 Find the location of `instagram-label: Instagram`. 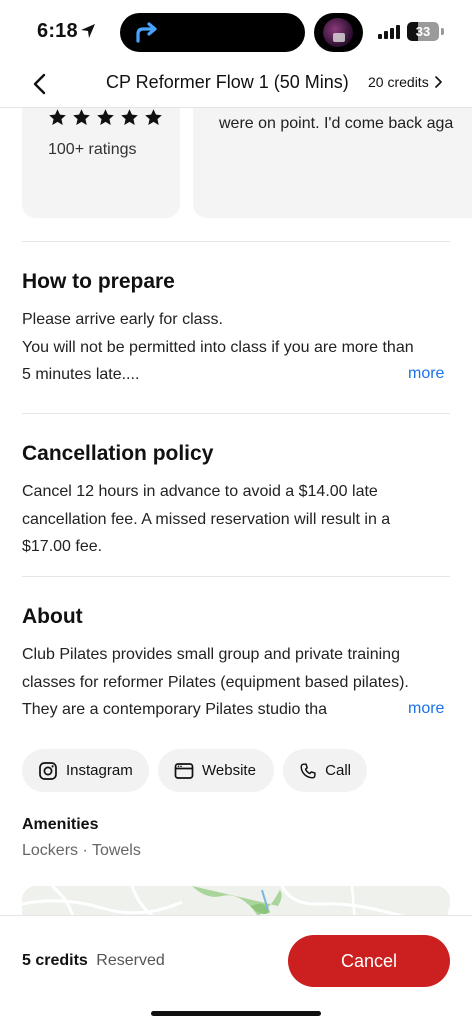

instagram-label: Instagram is located at coordinates (99, 770).